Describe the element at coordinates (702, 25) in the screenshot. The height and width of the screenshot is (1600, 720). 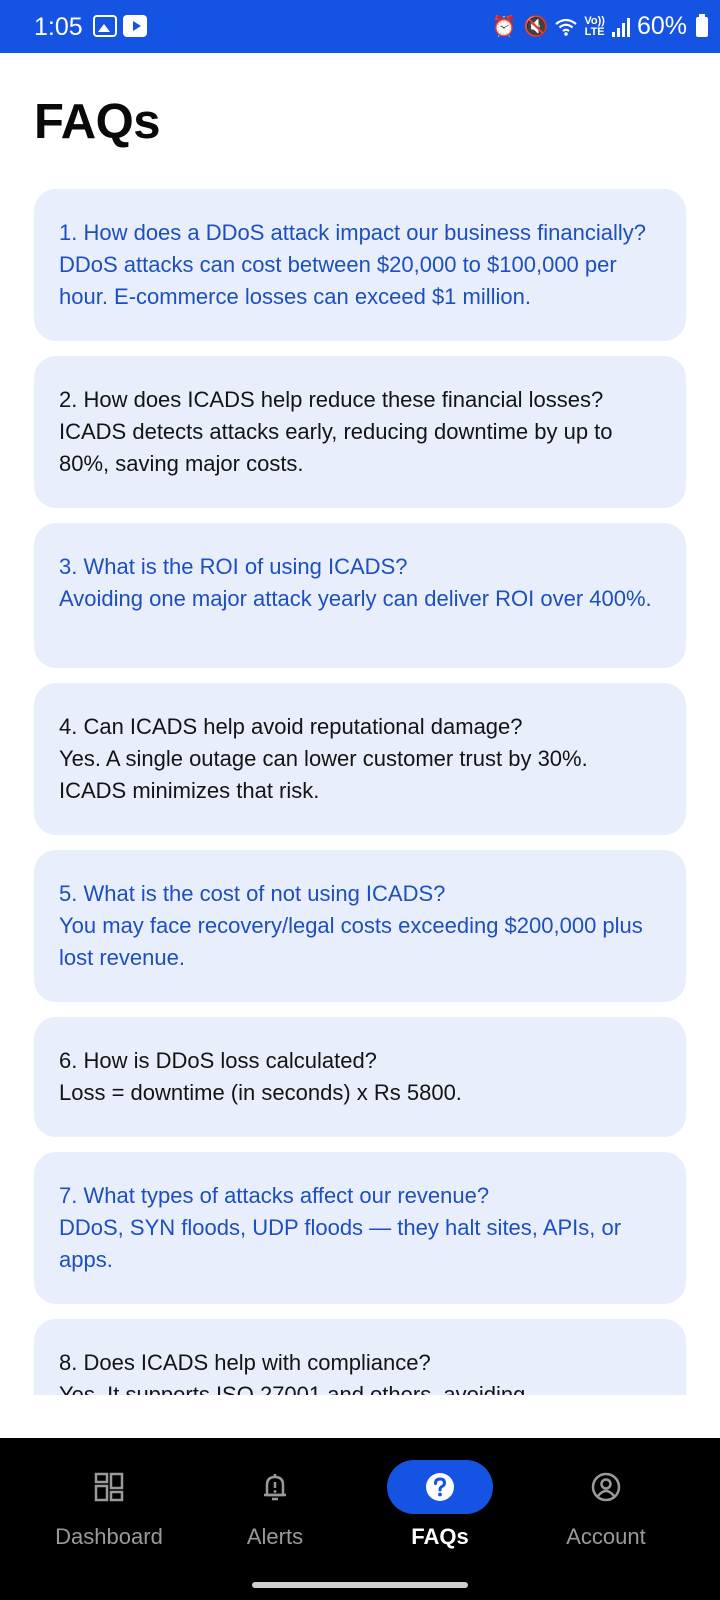
I see `battery-icon` at that location.